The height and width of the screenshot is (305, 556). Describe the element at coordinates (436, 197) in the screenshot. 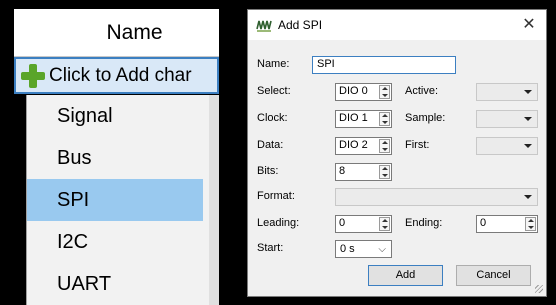

I see `format-dropdown` at that location.